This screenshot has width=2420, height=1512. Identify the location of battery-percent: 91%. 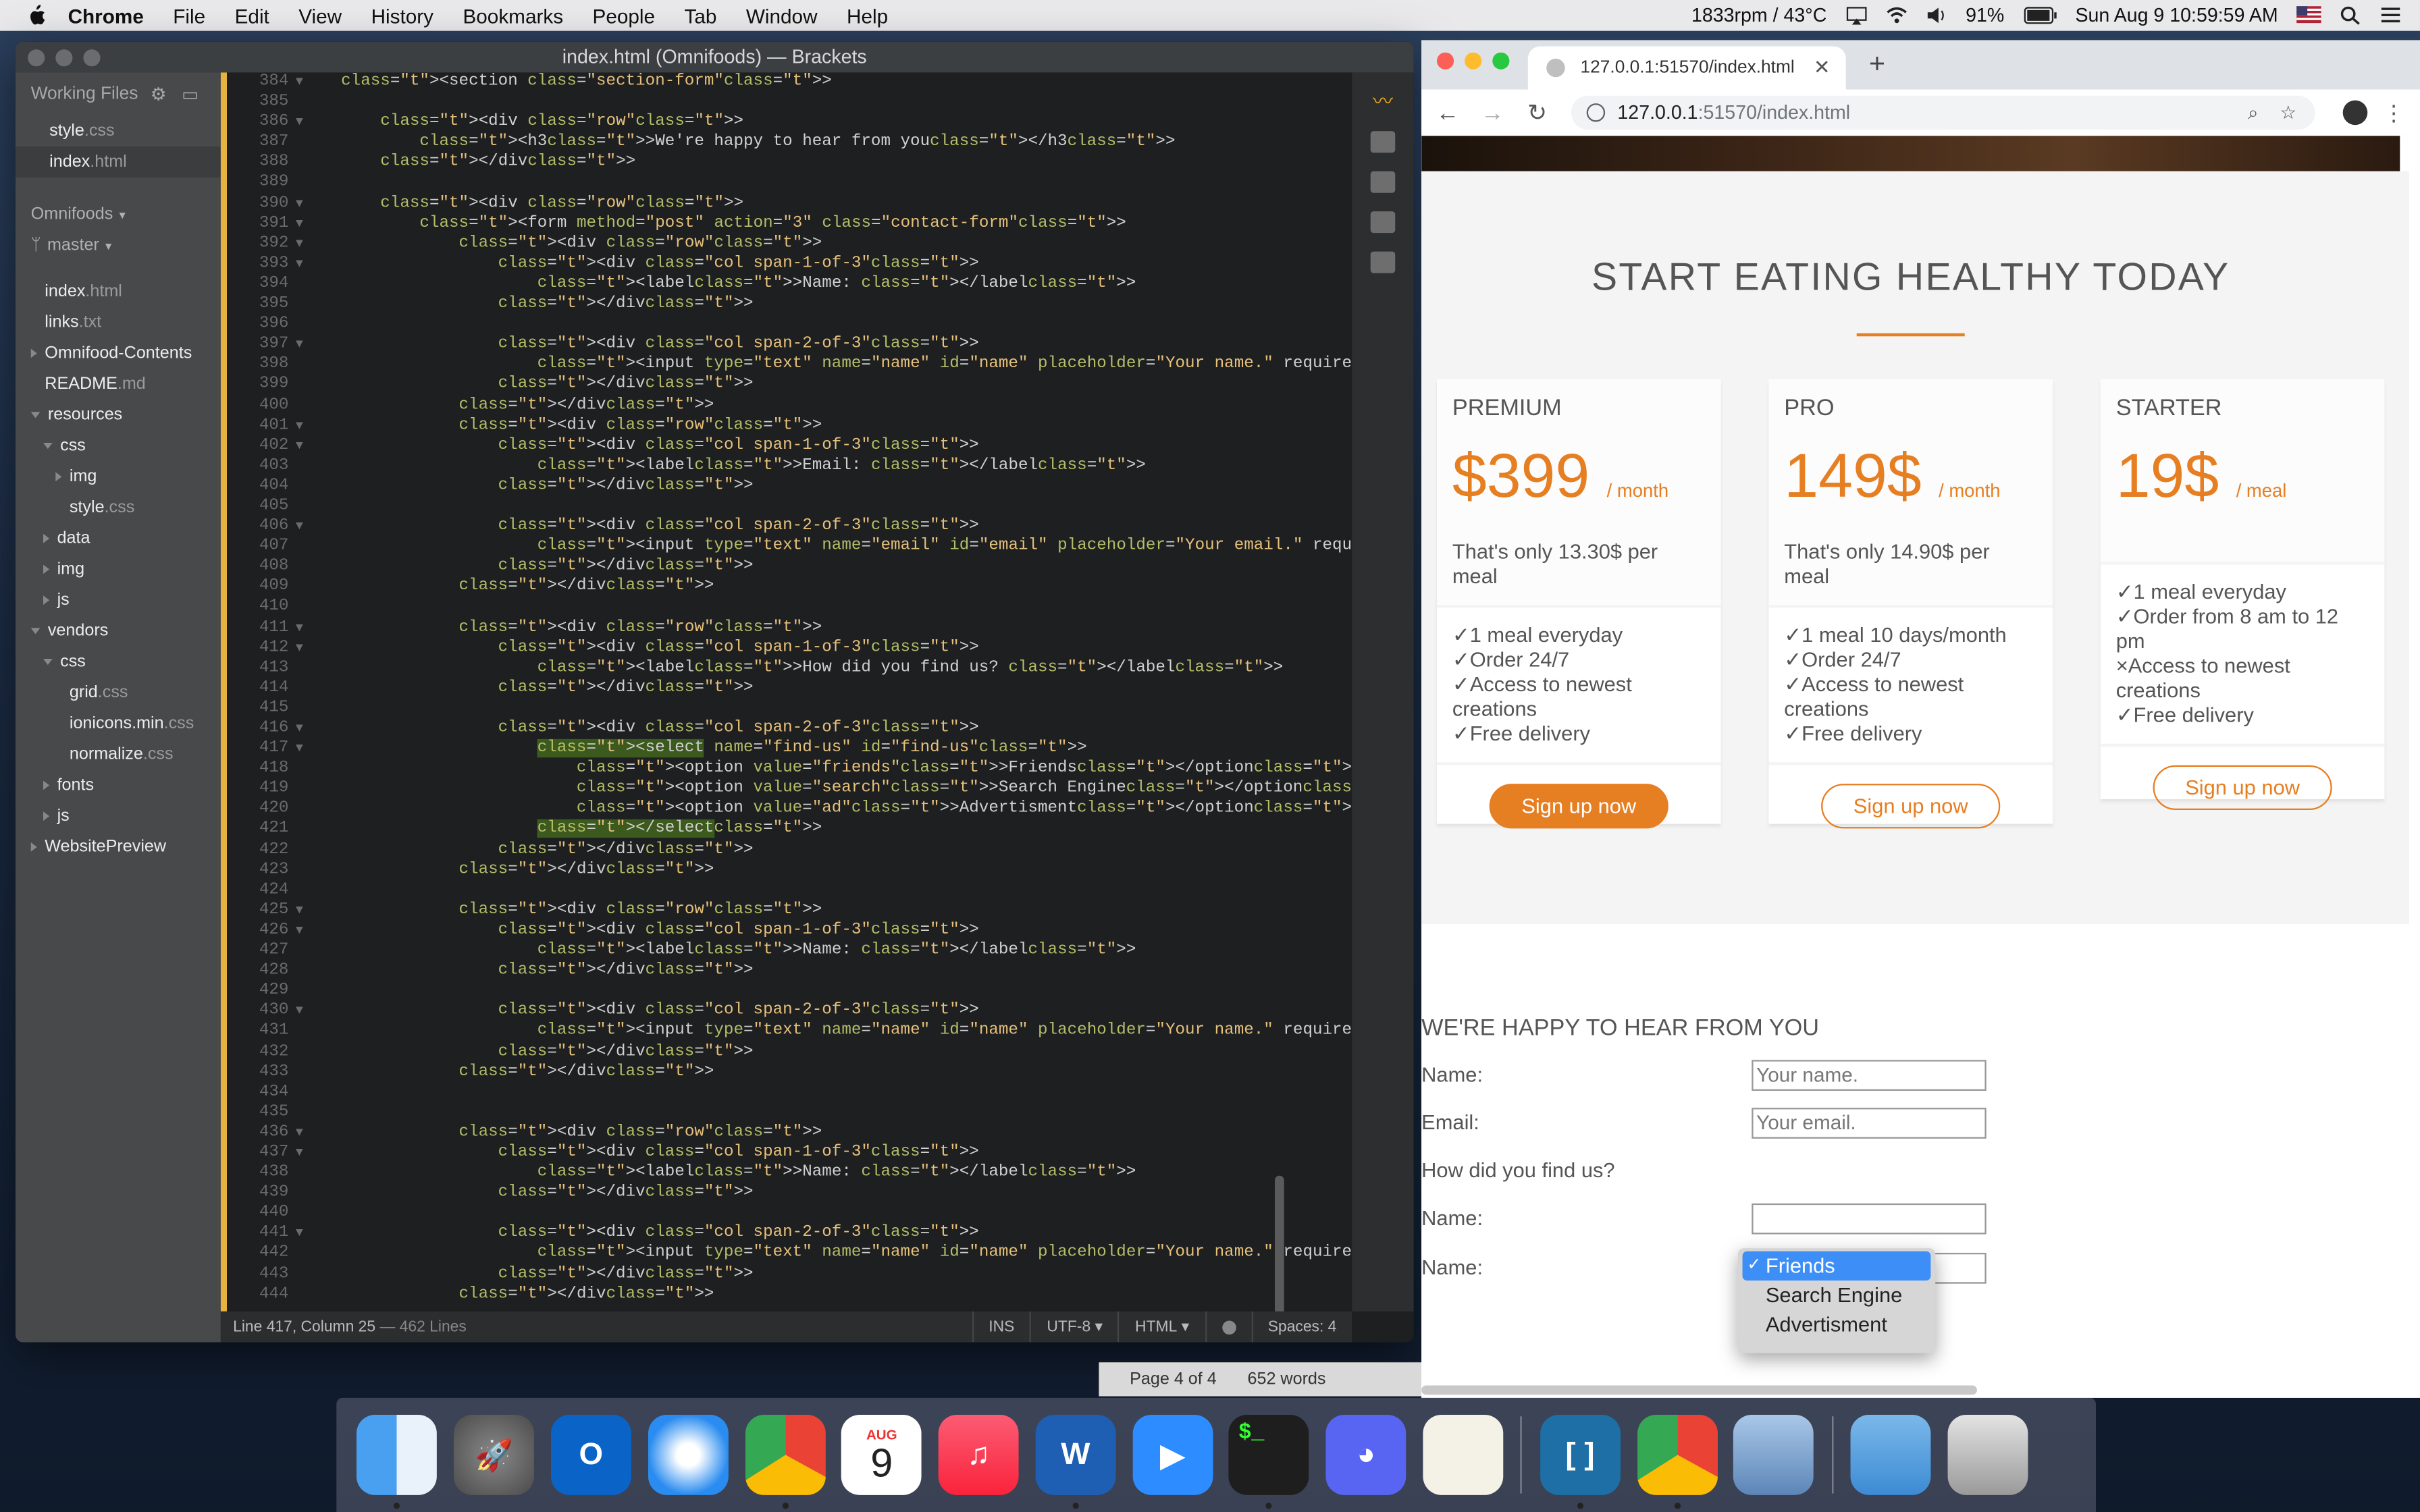
(1985, 15).